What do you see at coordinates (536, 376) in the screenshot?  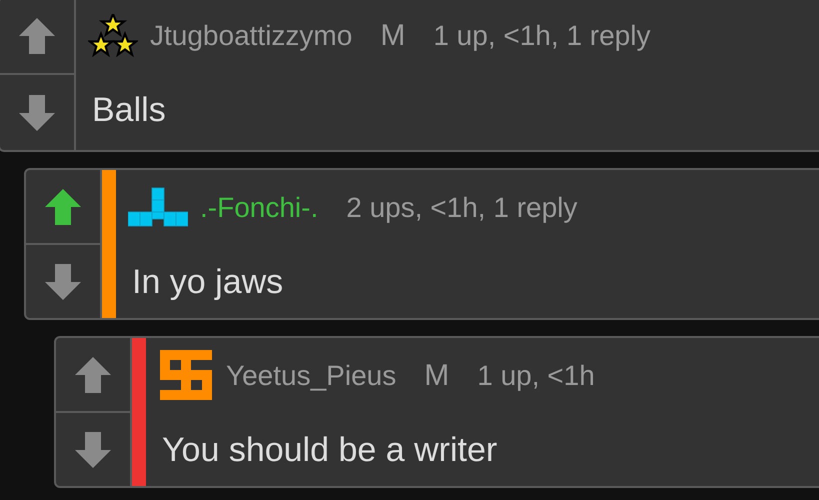 I see `comment-meta: 1 up, <1h` at bounding box center [536, 376].